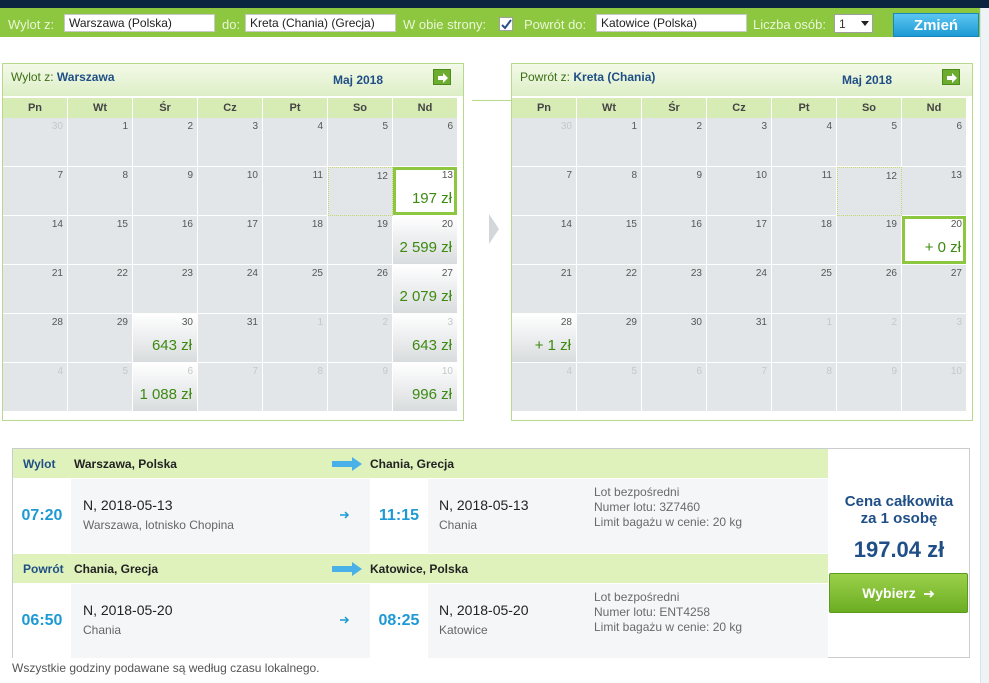 The image size is (989, 683). Describe the element at coordinates (842, 24) in the screenshot. I see `persons-value: 1` at that location.